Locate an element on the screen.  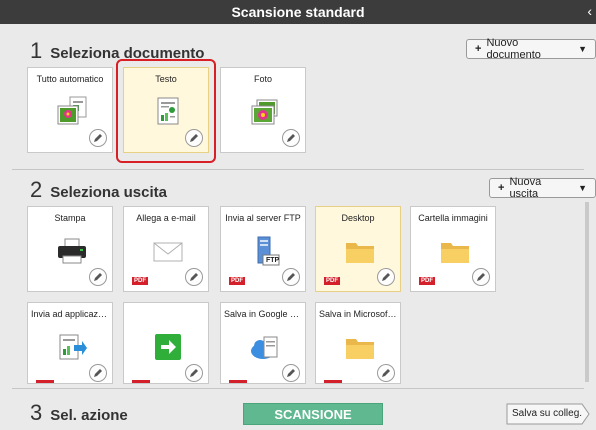
auto-document-icon is located at coordinates (72, 110).